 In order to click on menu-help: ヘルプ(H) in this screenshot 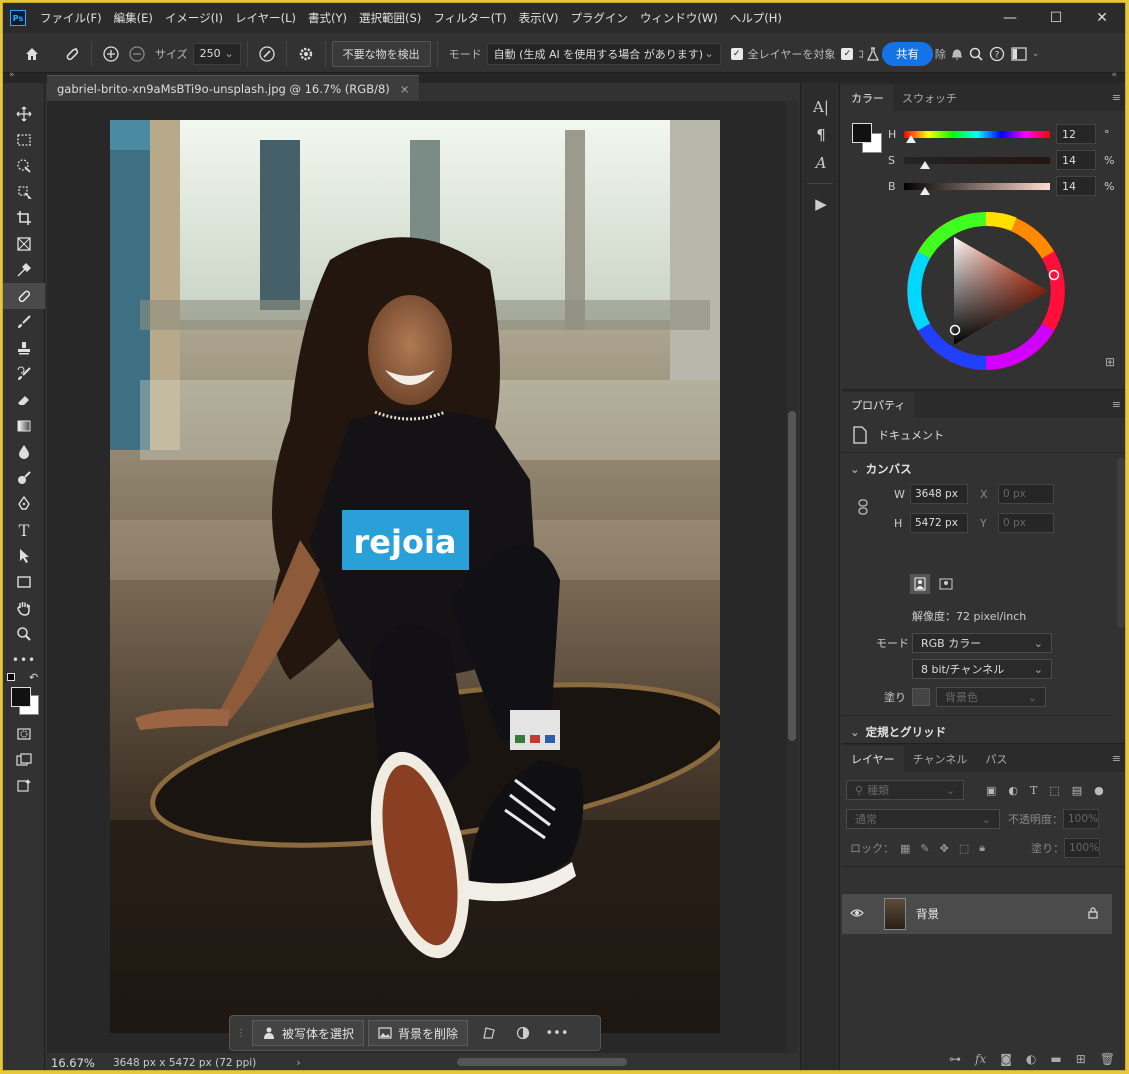, I will do `click(756, 18)`.